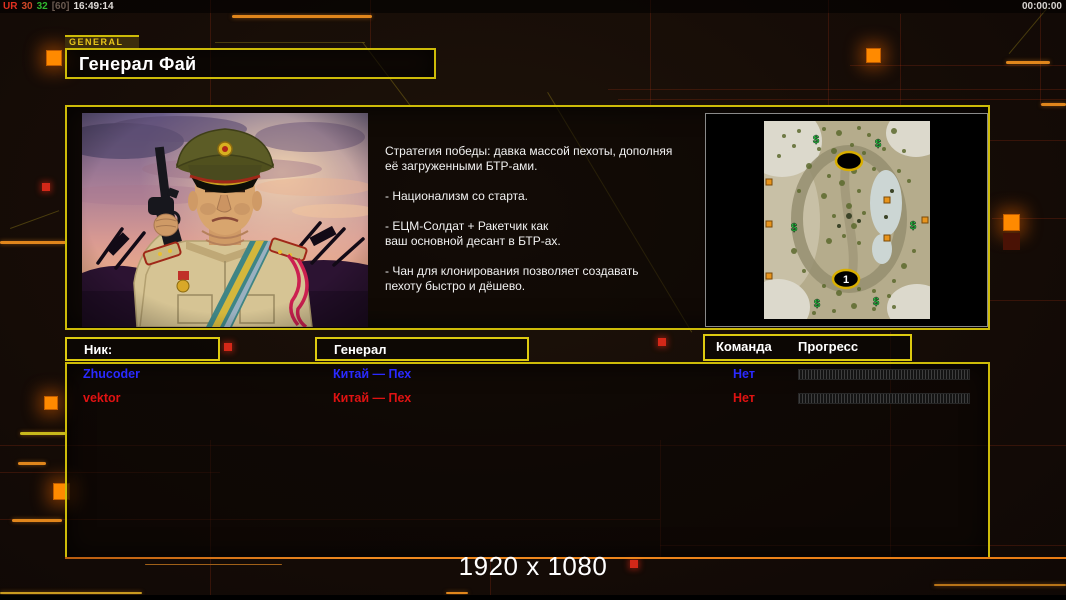  Describe the element at coordinates (456, 196) in the screenshot. I see `strategy-paragraph: - Национализм со старта.` at that location.